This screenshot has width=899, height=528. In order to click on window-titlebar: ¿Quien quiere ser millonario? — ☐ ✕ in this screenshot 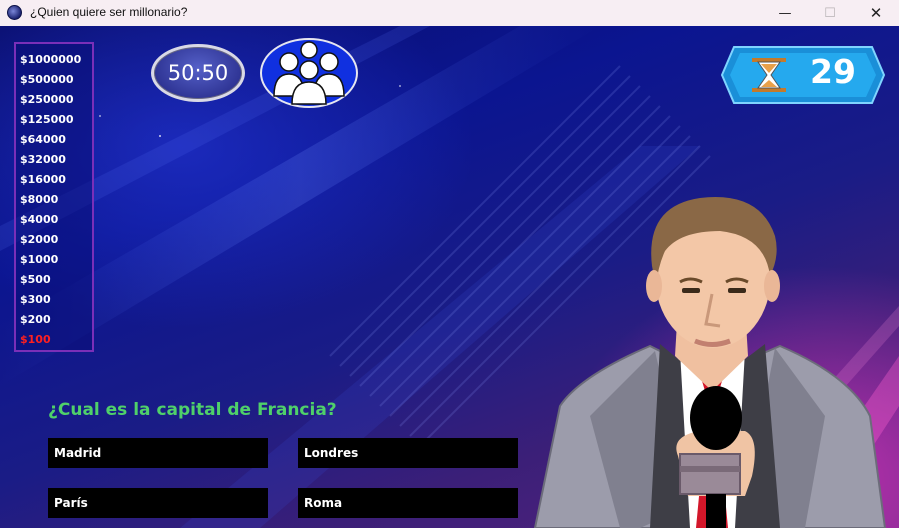, I will do `click(449, 13)`.